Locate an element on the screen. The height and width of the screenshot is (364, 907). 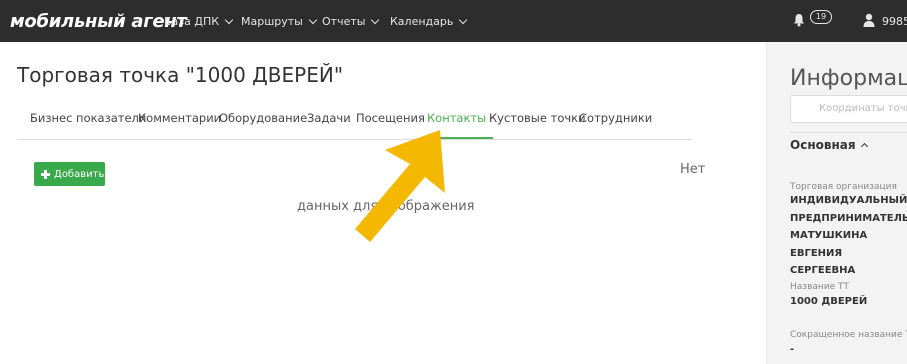
section-toggle-main: Основная is located at coordinates (829, 145).